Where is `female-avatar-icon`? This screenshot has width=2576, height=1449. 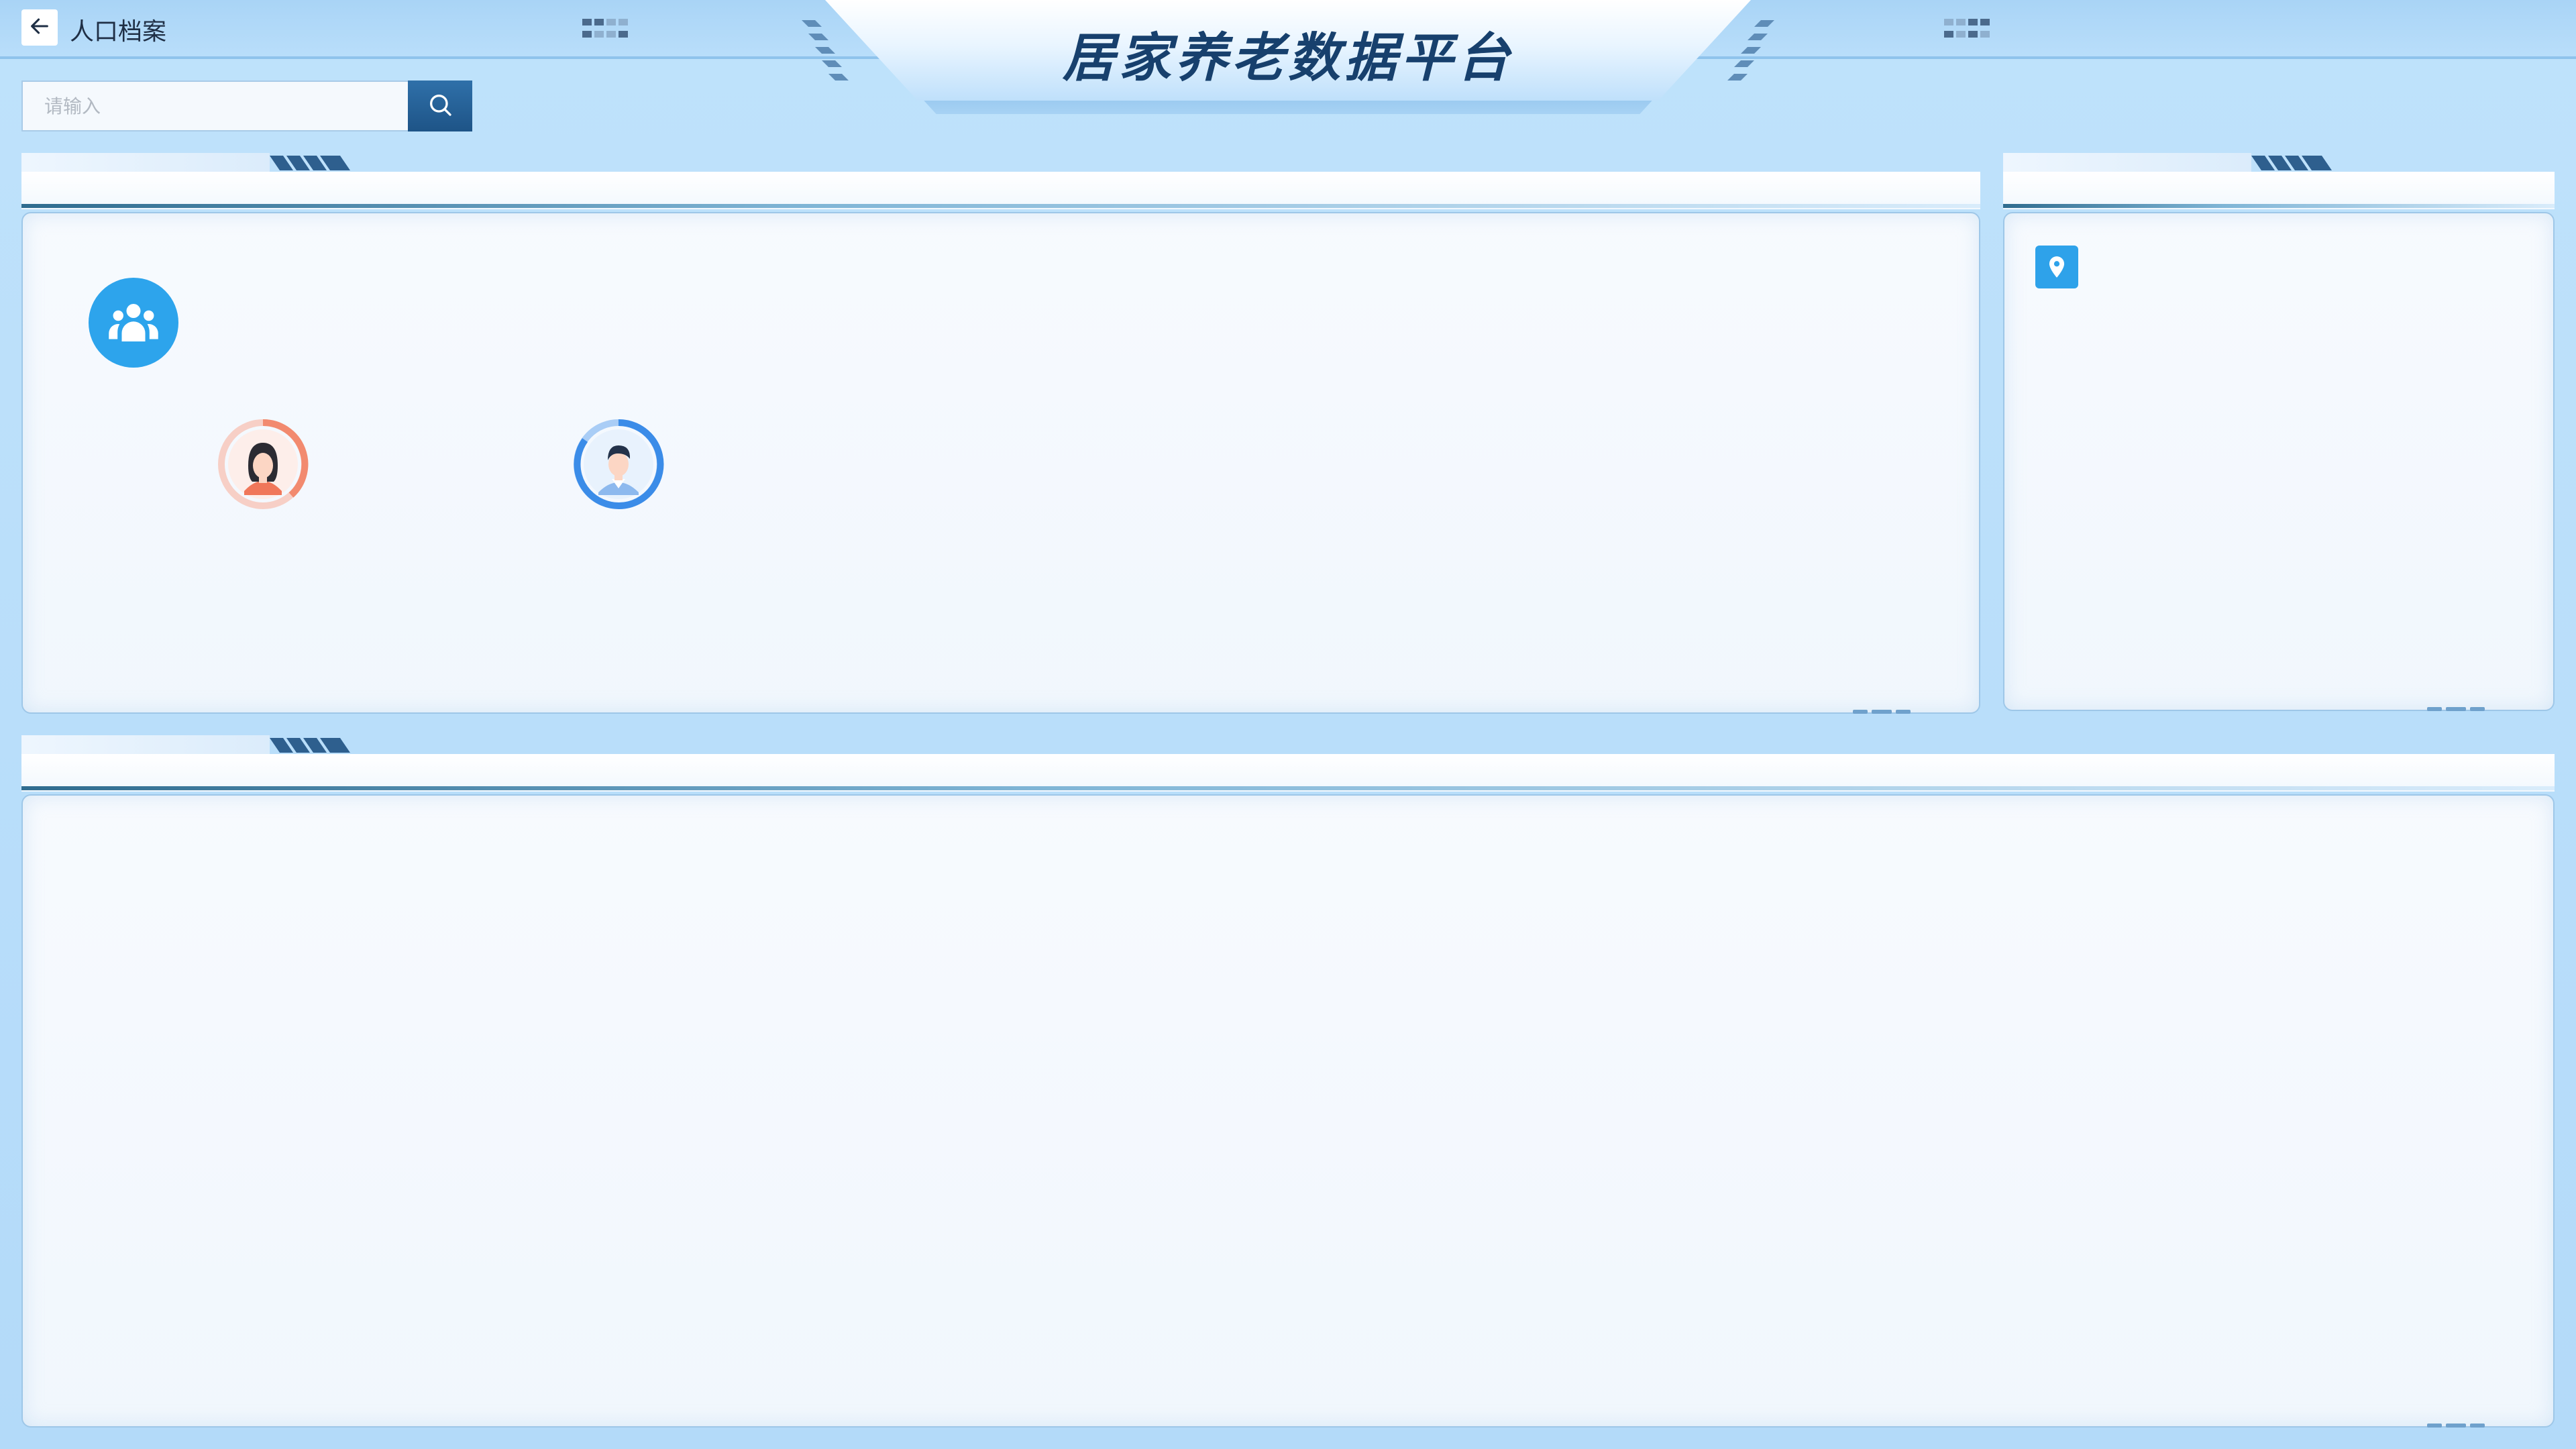
female-avatar-icon is located at coordinates (263, 464).